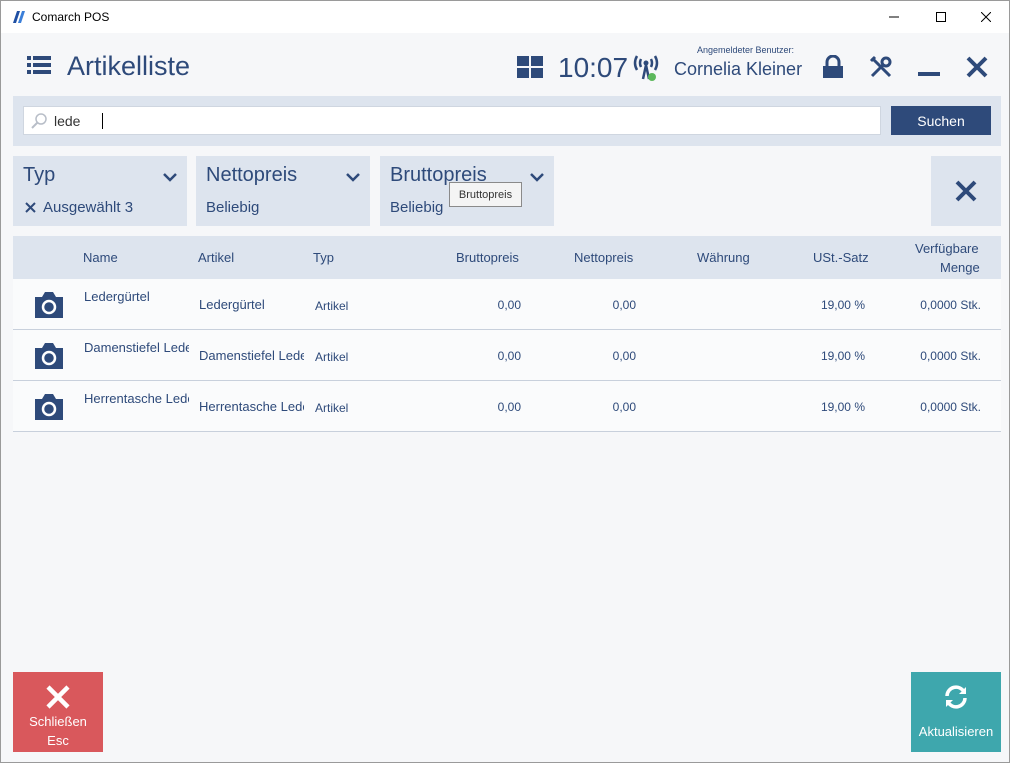 The height and width of the screenshot is (763, 1010). What do you see at coordinates (738, 69) in the screenshot?
I see `user-name: Cornelia Kleiner` at bounding box center [738, 69].